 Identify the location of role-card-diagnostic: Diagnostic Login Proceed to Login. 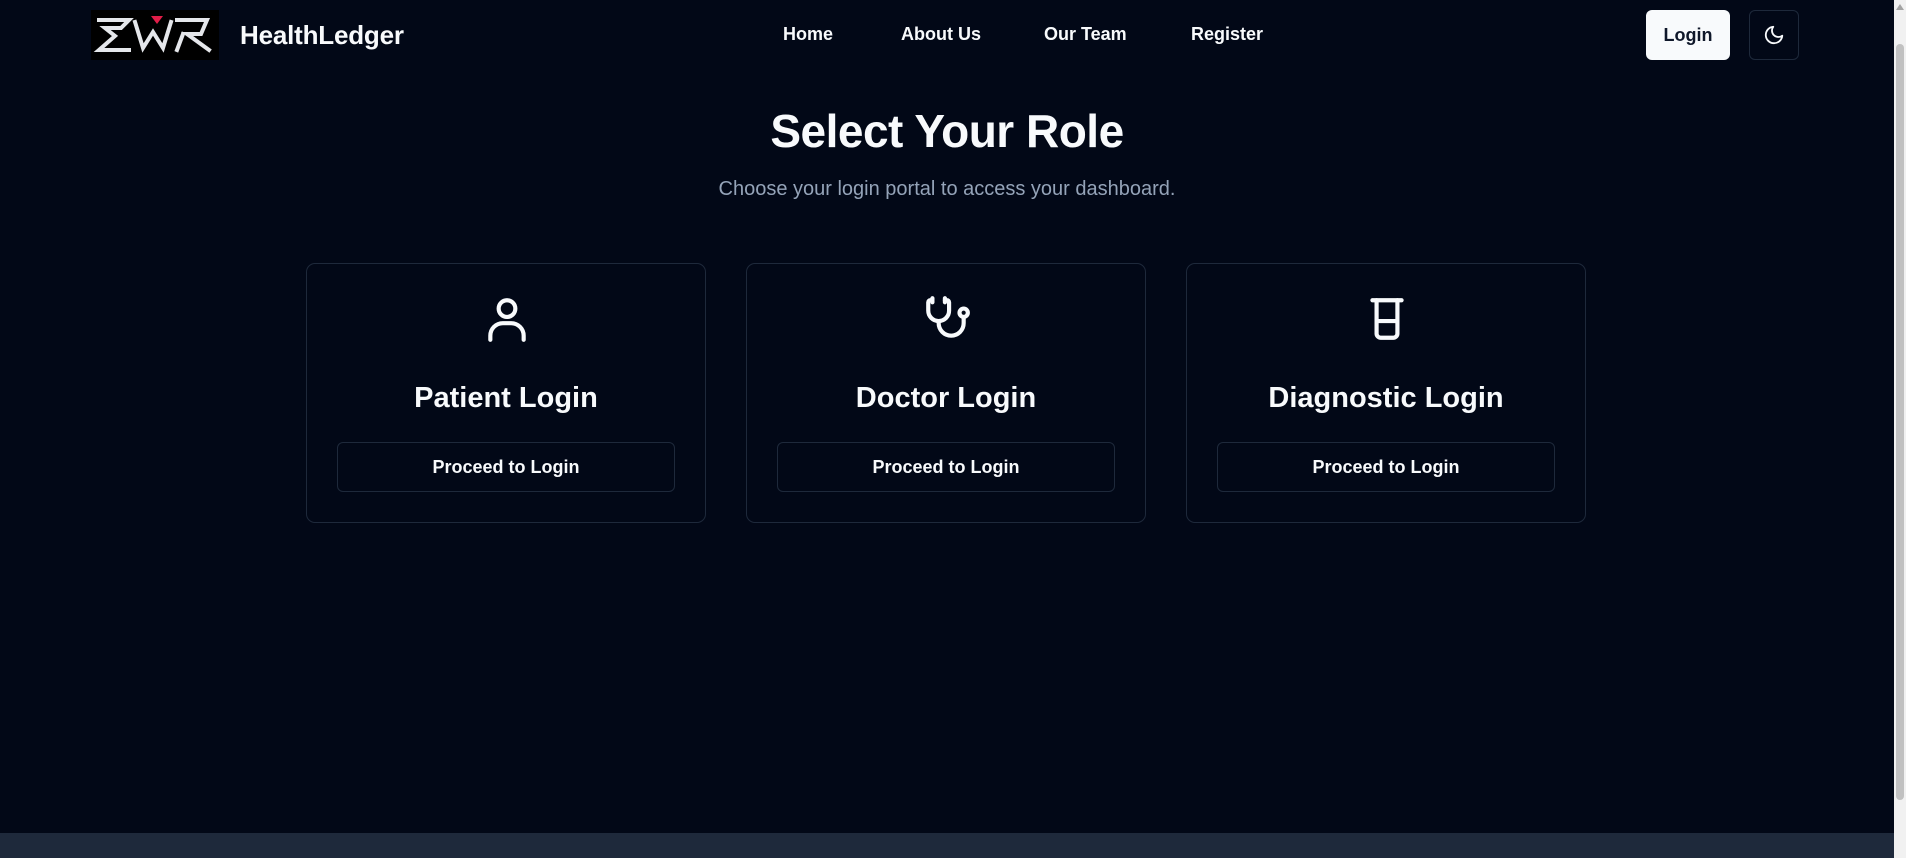
(1386, 393).